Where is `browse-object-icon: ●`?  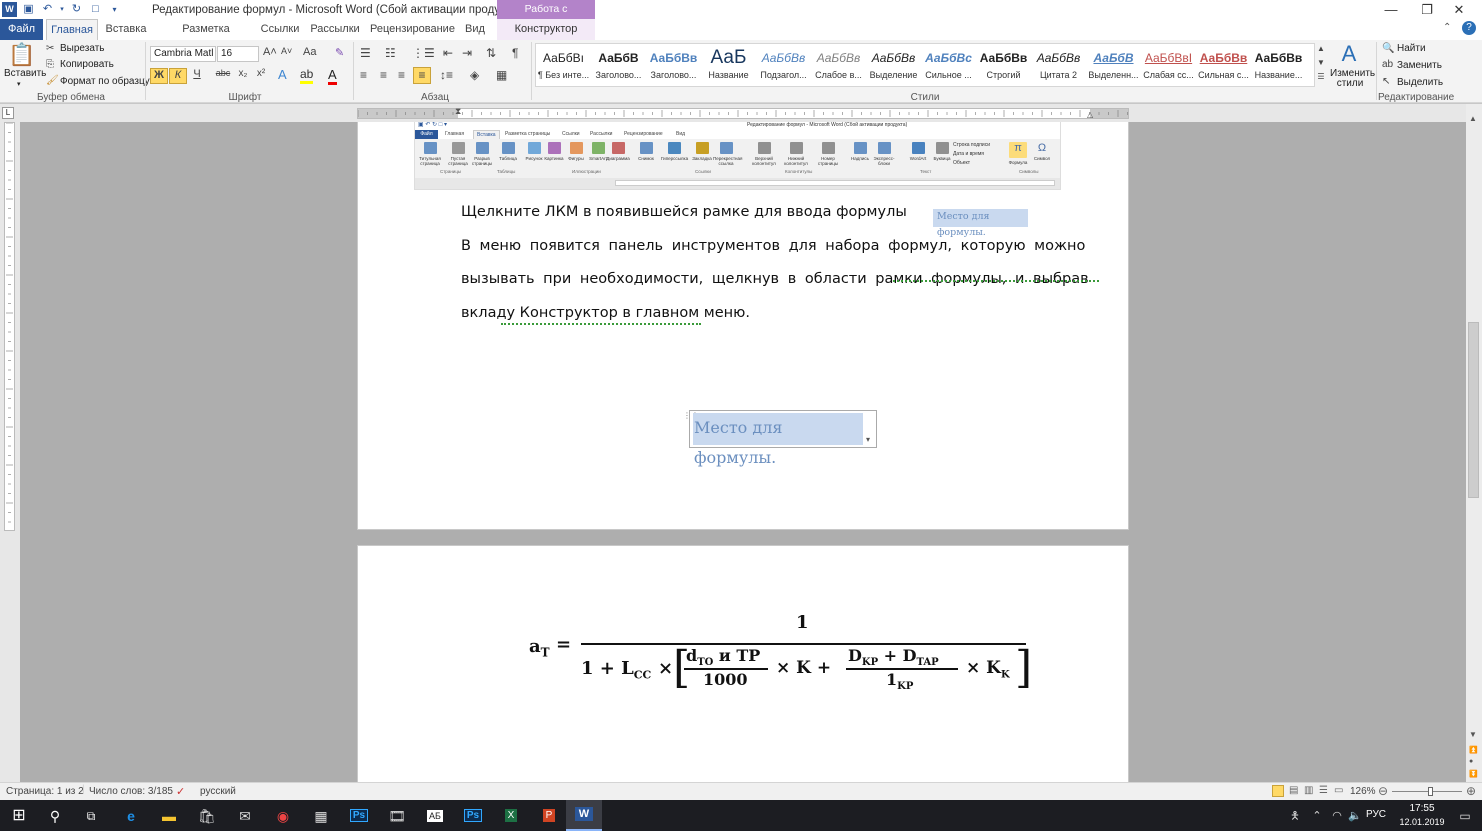
browse-object-icon: ● is located at coordinates (1471, 761).